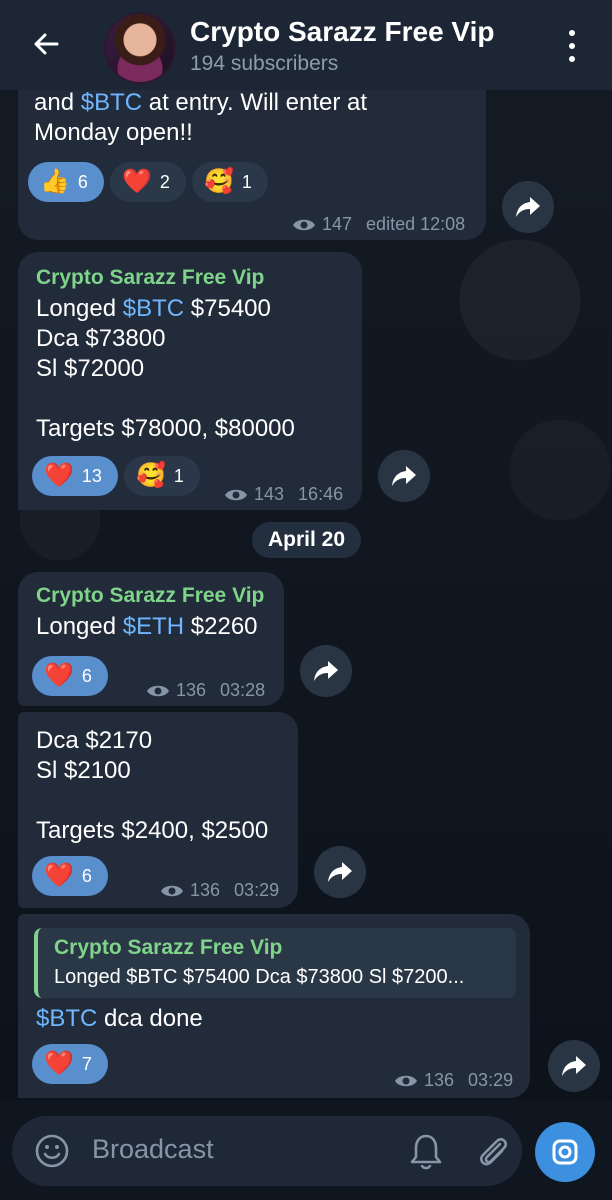  I want to click on message-meta: 143 16:46, so click(283, 494).